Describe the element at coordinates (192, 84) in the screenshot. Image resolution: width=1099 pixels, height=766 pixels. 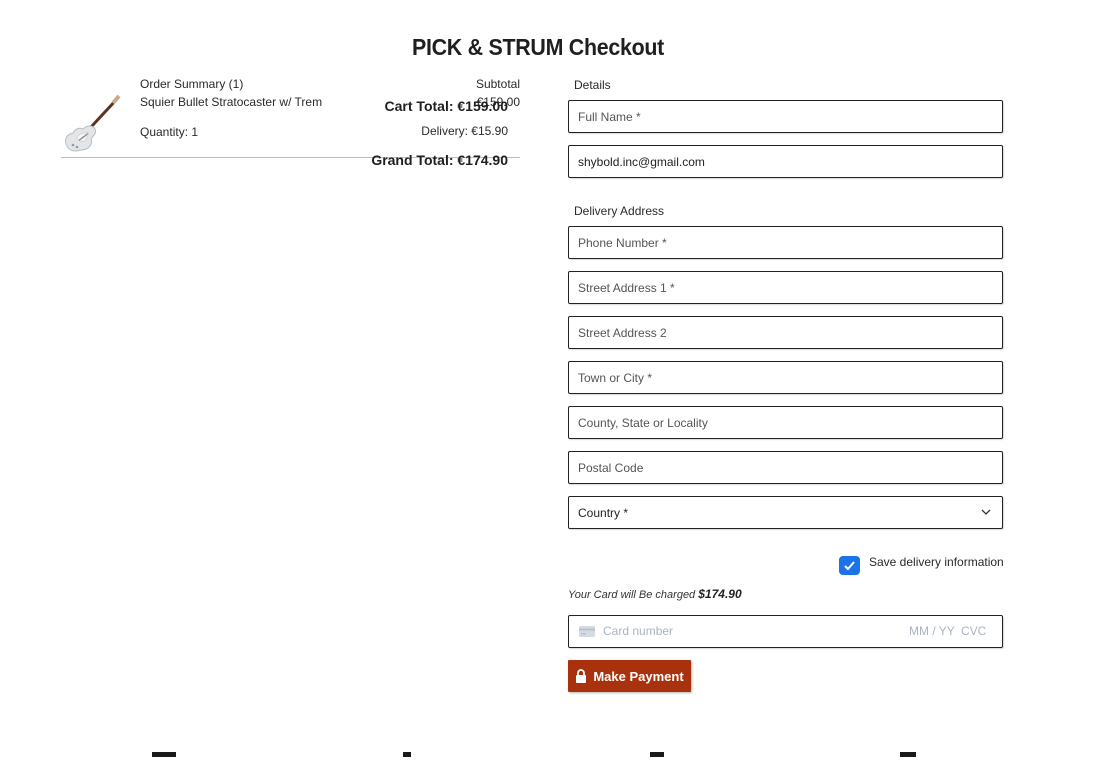
I see `order-summary-heading: Order Summary (1)` at that location.